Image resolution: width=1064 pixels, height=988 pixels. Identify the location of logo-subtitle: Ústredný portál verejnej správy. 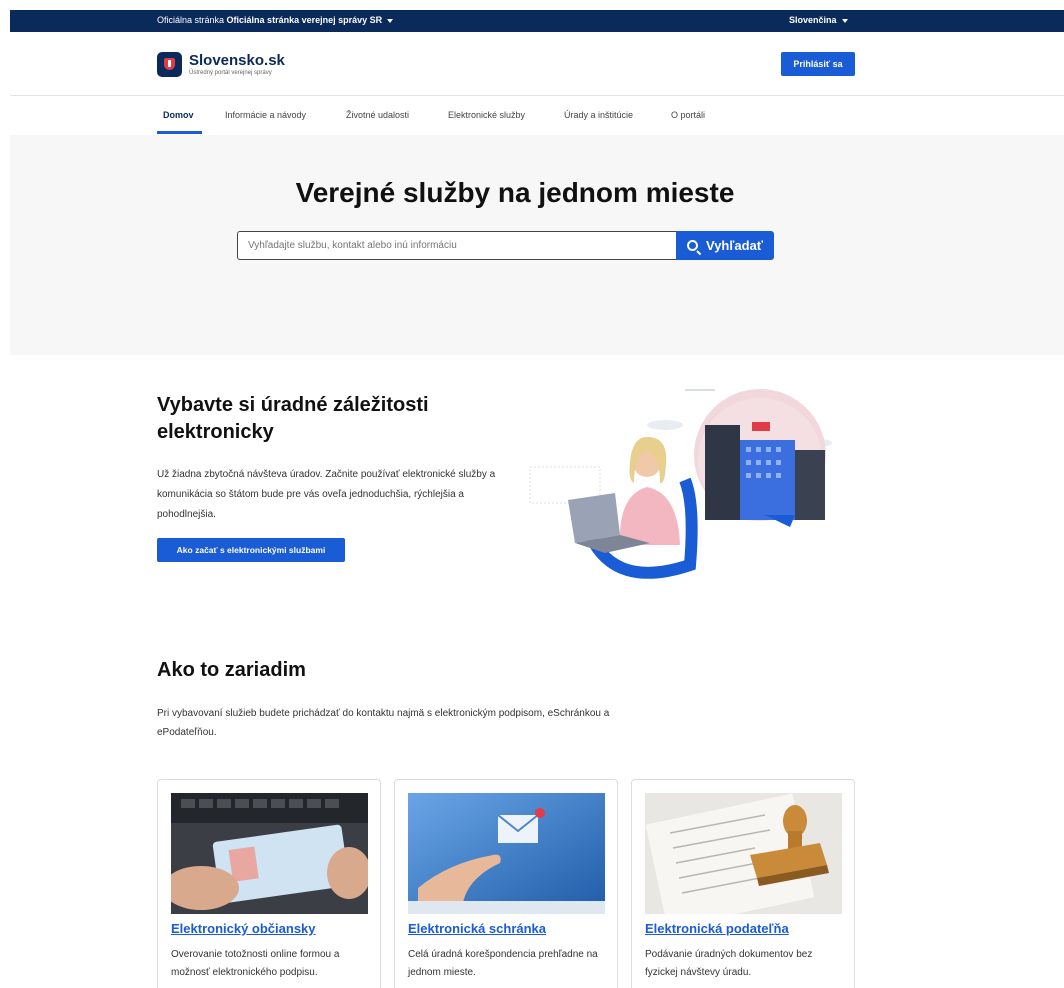
(230, 73).